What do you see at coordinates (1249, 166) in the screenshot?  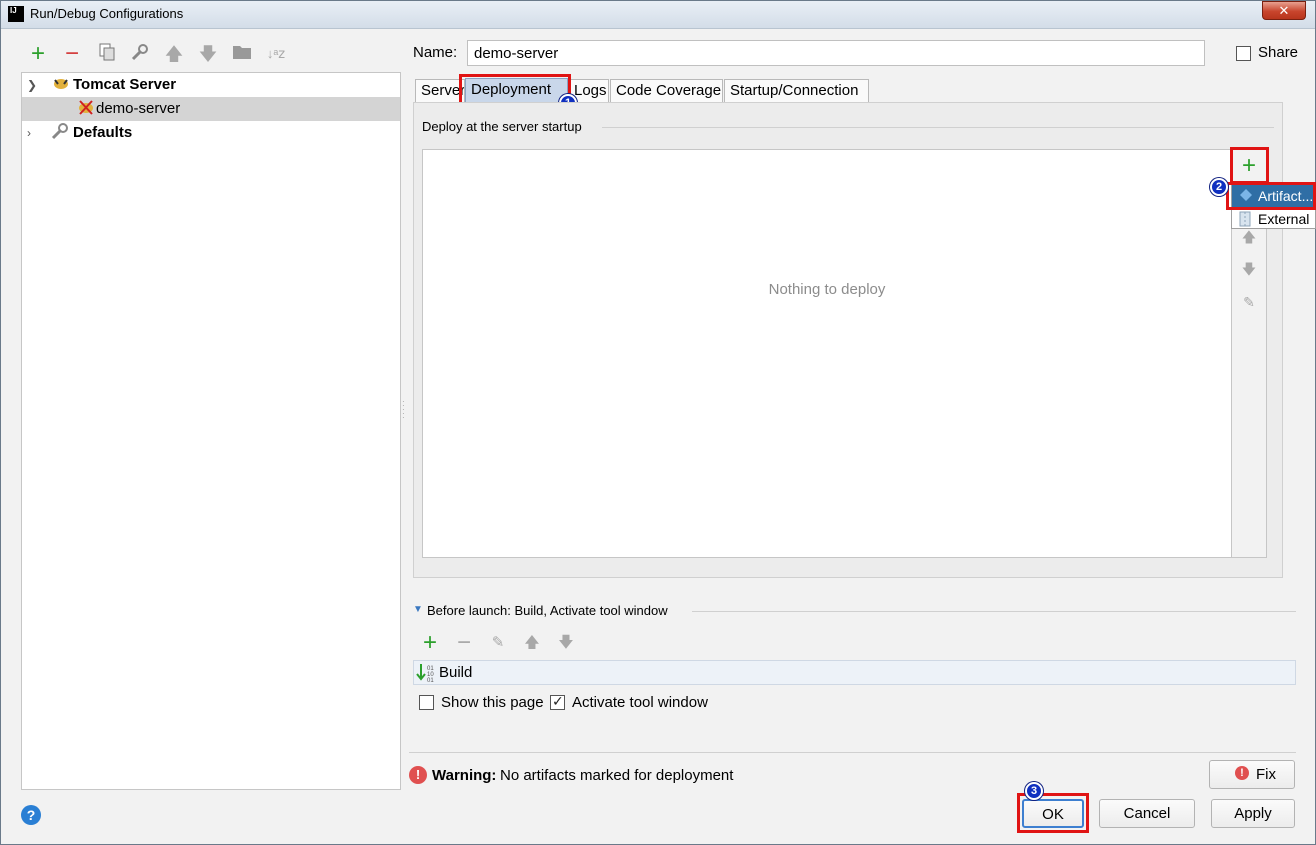 I see `add-deployment-icon: +` at bounding box center [1249, 166].